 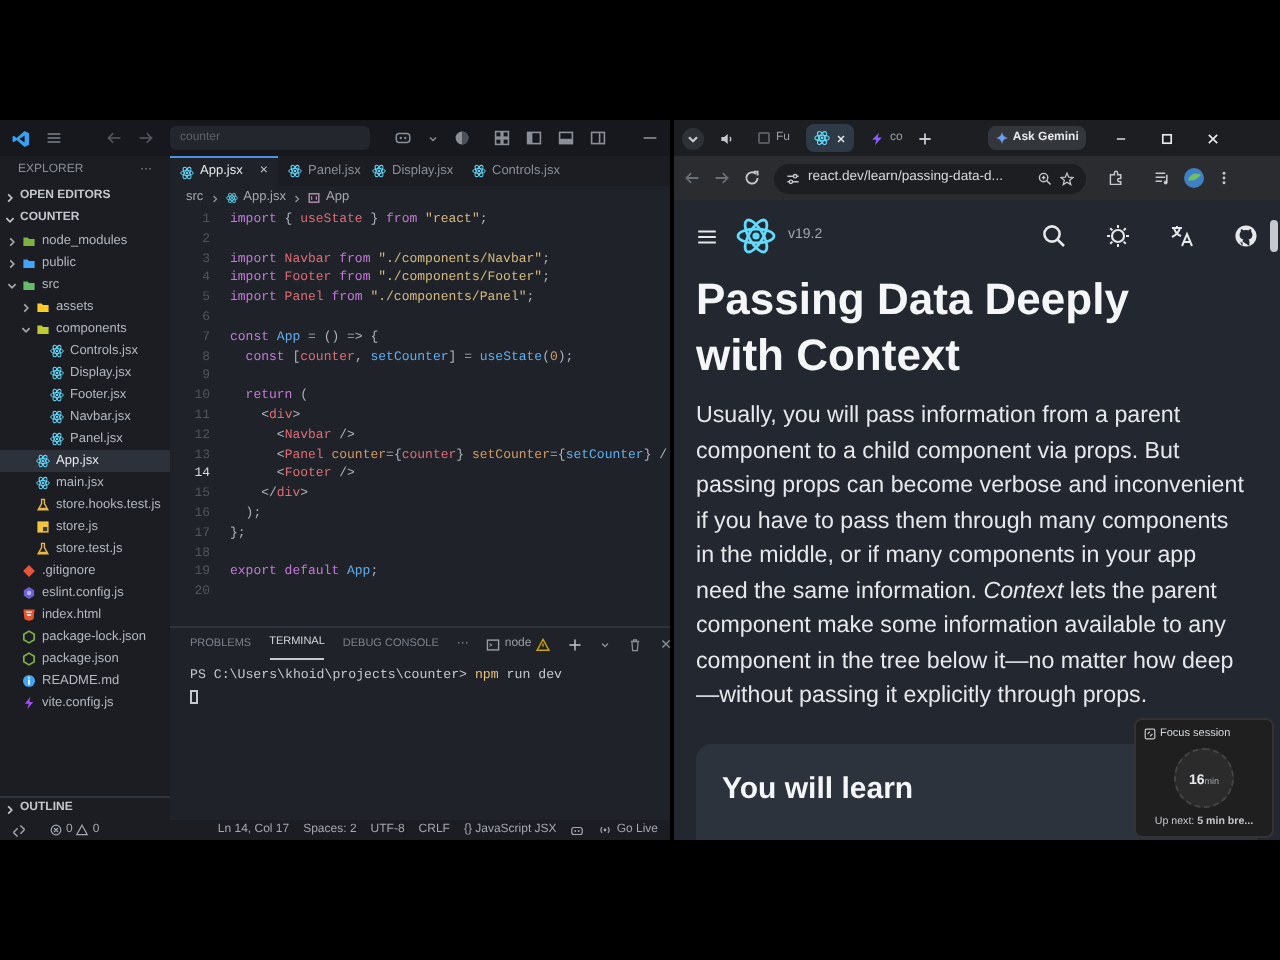 What do you see at coordinates (29, 615) in the screenshot?
I see `html-file-icon` at bounding box center [29, 615].